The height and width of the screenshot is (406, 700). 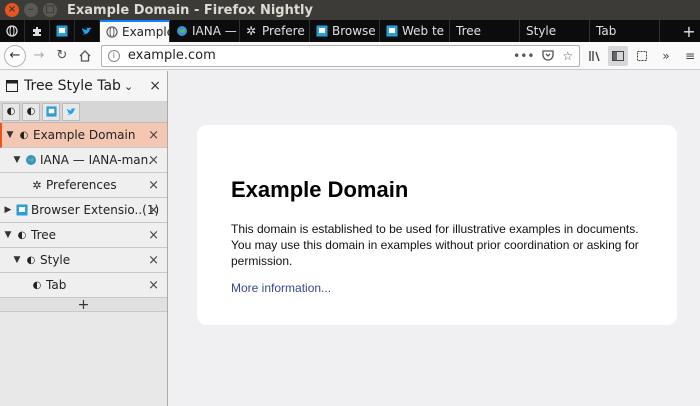 I want to click on tree-item-label: IANA — IANA-man.., so click(x=96, y=160).